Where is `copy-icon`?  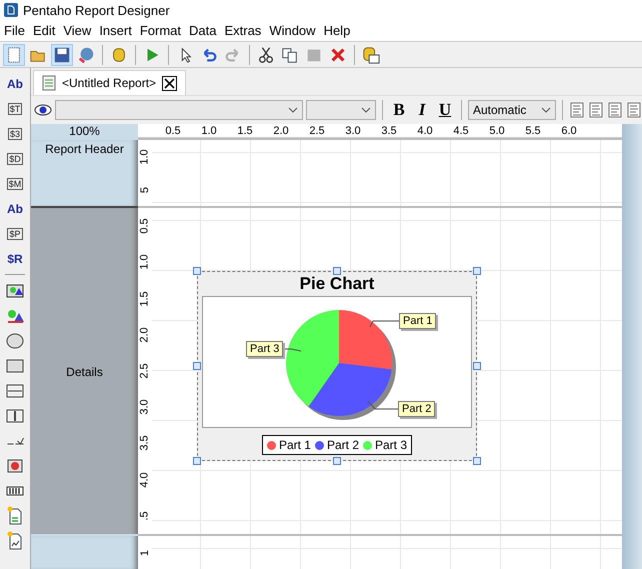 copy-icon is located at coordinates (290, 55).